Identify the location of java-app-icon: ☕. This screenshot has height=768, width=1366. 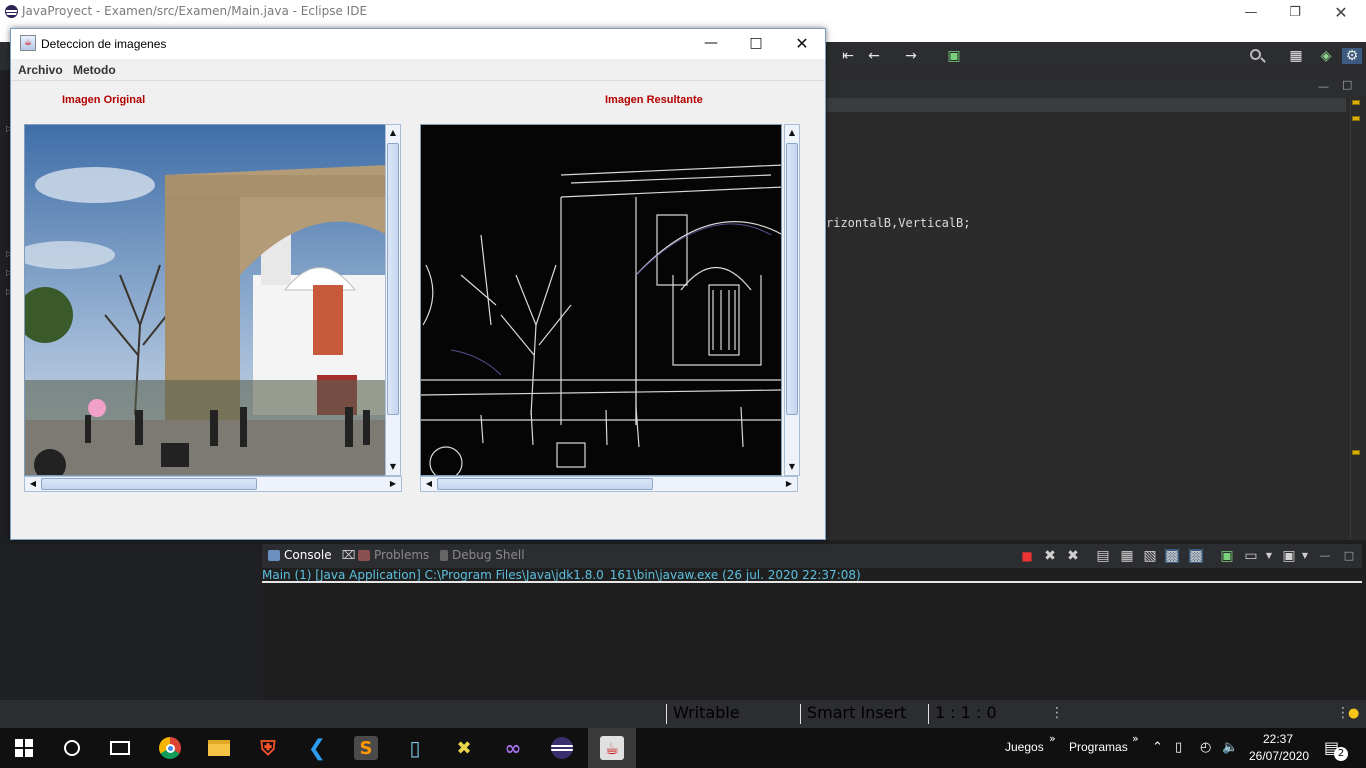
(28, 43).